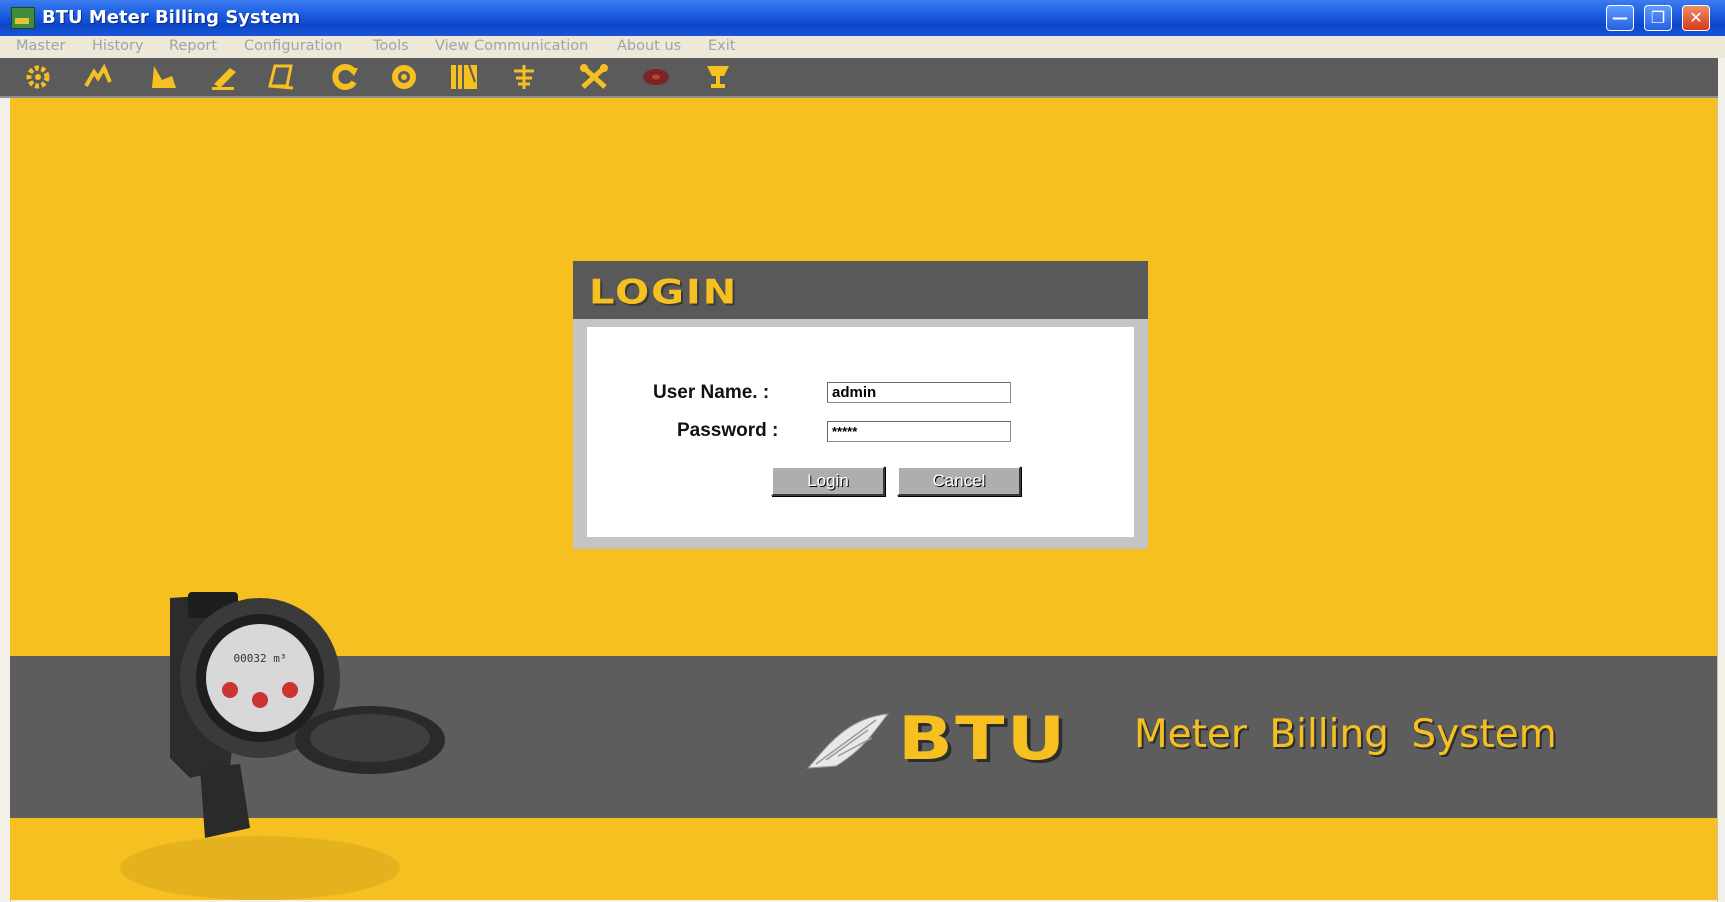 This screenshot has width=1725, height=902. Describe the element at coordinates (860, 290) in the screenshot. I see `login-header: LOGIN` at that location.